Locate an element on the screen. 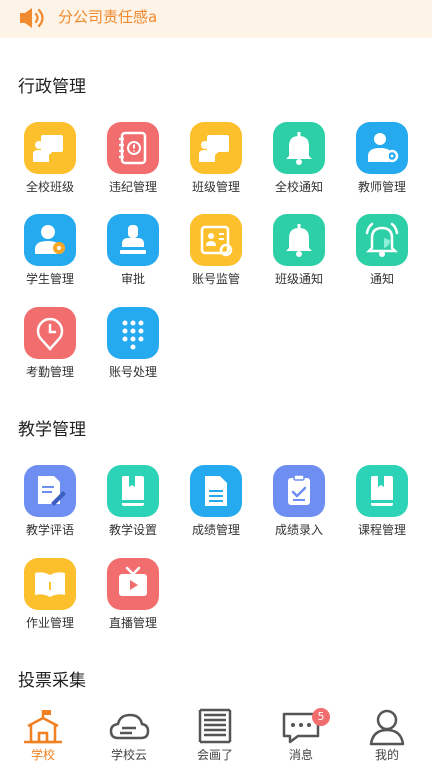 This screenshot has height=768, width=432. tile-grade-management: 成绩管理 is located at coordinates (216, 510).